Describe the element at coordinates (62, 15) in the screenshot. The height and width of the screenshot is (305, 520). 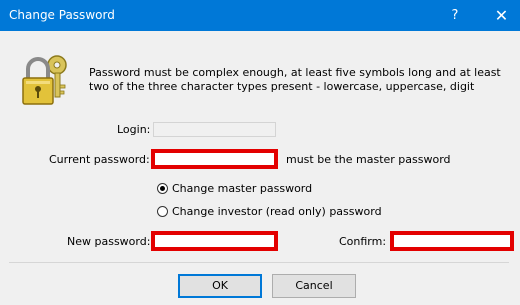
I see `window-title: Change Password` at that location.